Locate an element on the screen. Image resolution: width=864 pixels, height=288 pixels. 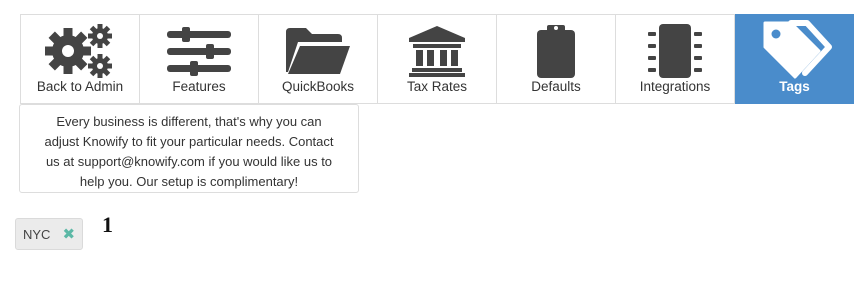
quickbooks-label: QuickBooks is located at coordinates (318, 86).